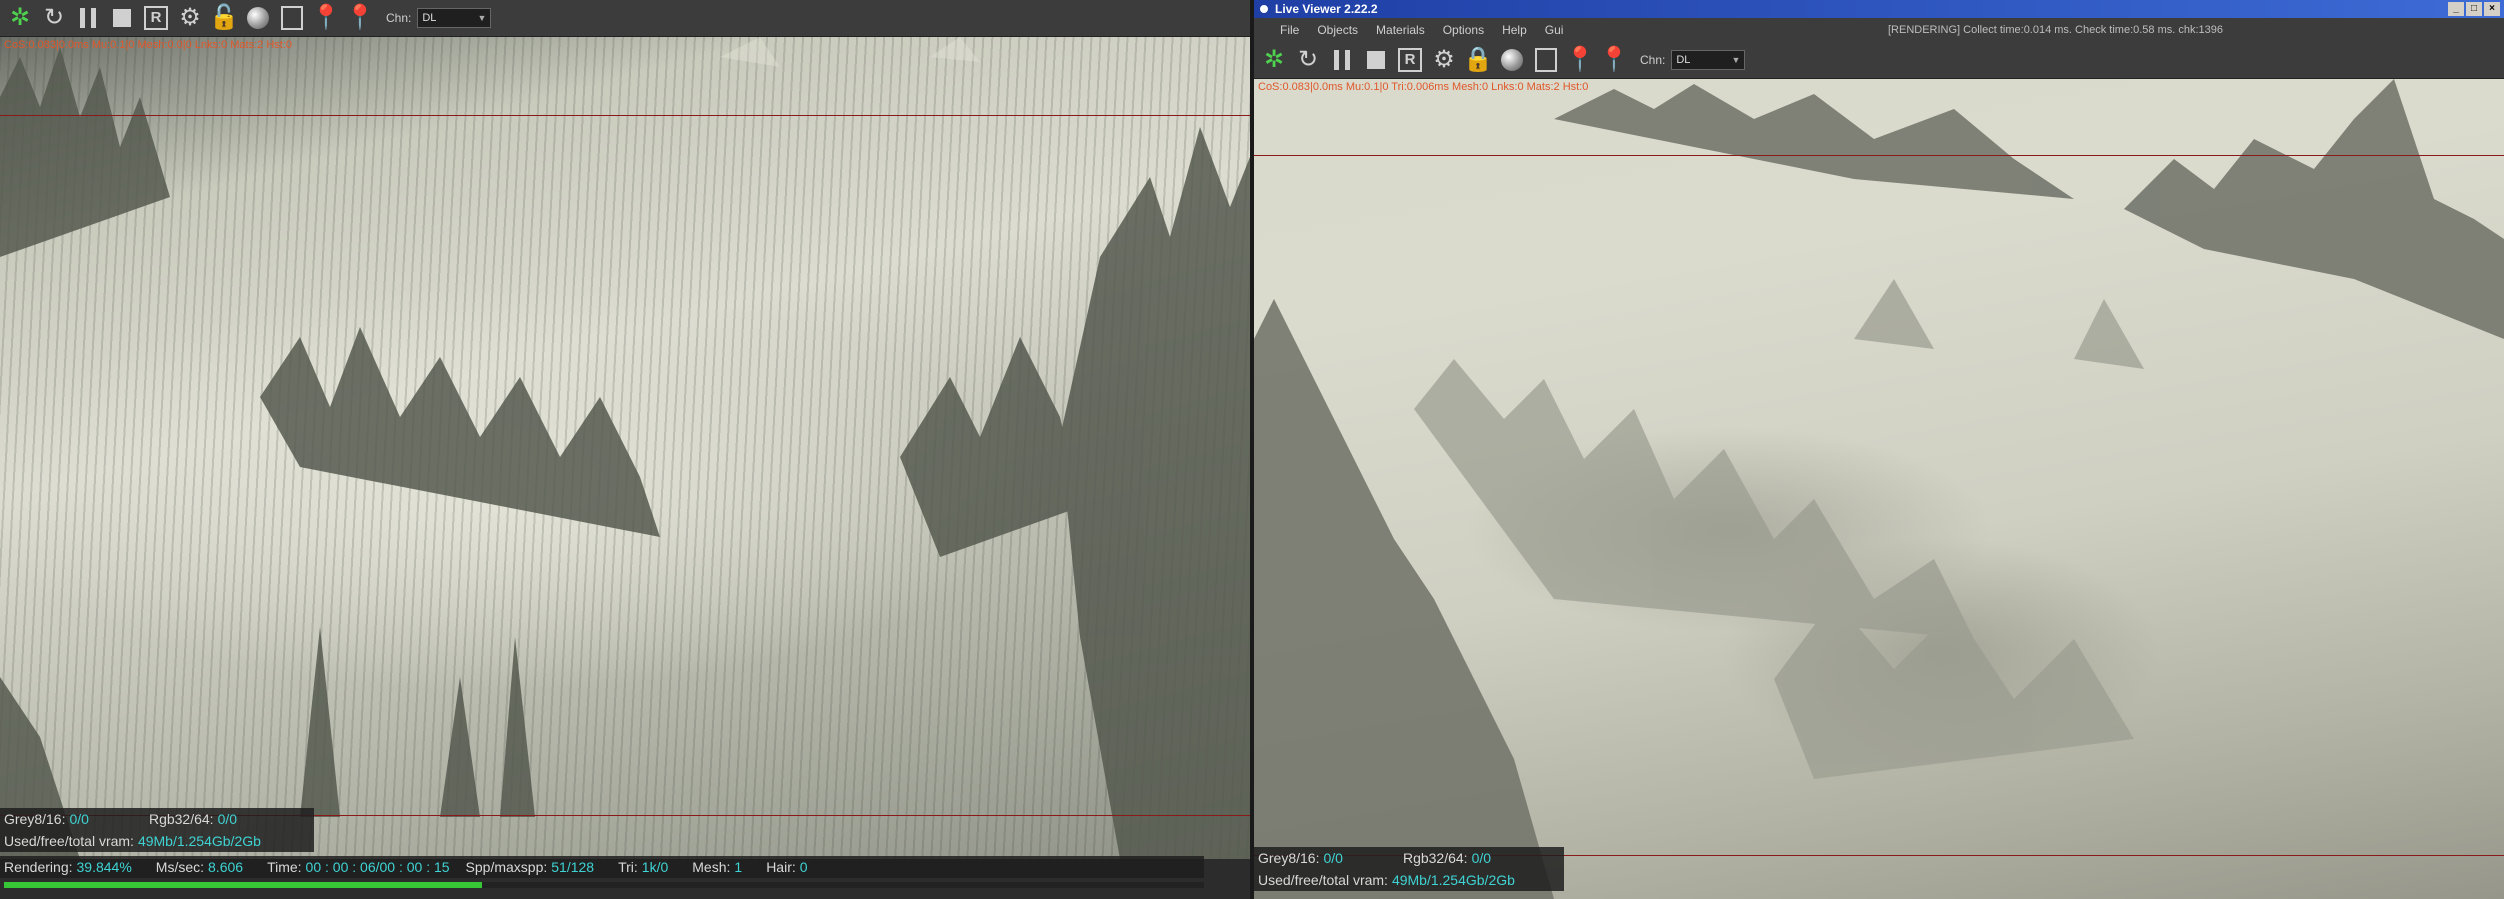 The width and height of the screenshot is (2504, 899). What do you see at coordinates (1337, 30) in the screenshot?
I see `menu-objects: Objects` at bounding box center [1337, 30].